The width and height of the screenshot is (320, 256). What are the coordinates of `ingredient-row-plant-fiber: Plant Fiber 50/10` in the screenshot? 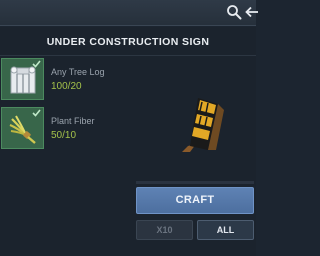 It's located at (65, 128).